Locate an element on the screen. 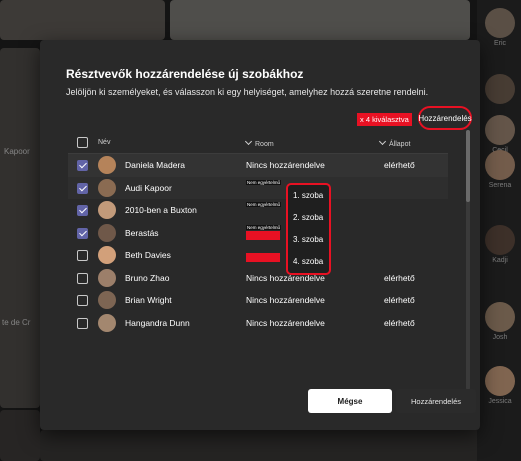 Image resolution: width=521 pixels, height=461 pixels. column-room-header: Room is located at coordinates (259, 142).